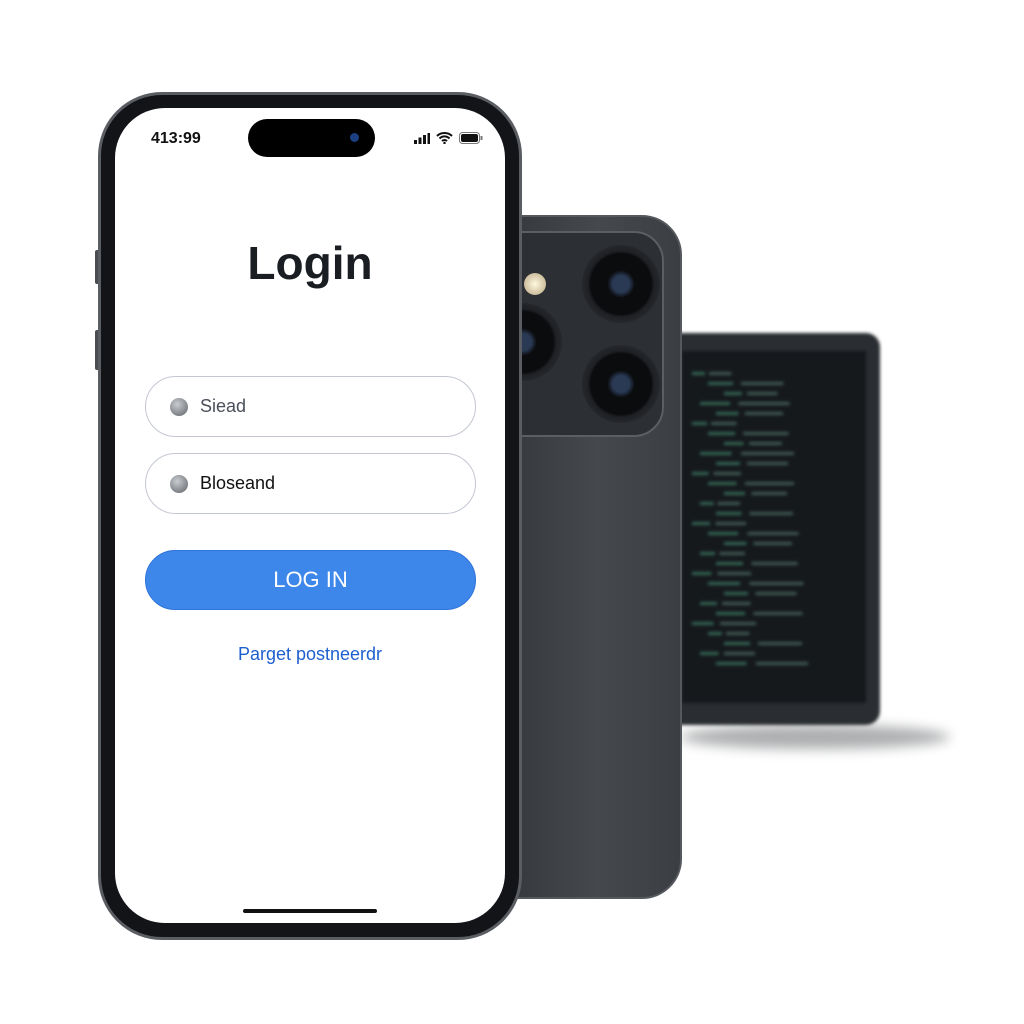 The image size is (1024, 1024). I want to click on password-field: Bloseand, so click(310, 483).